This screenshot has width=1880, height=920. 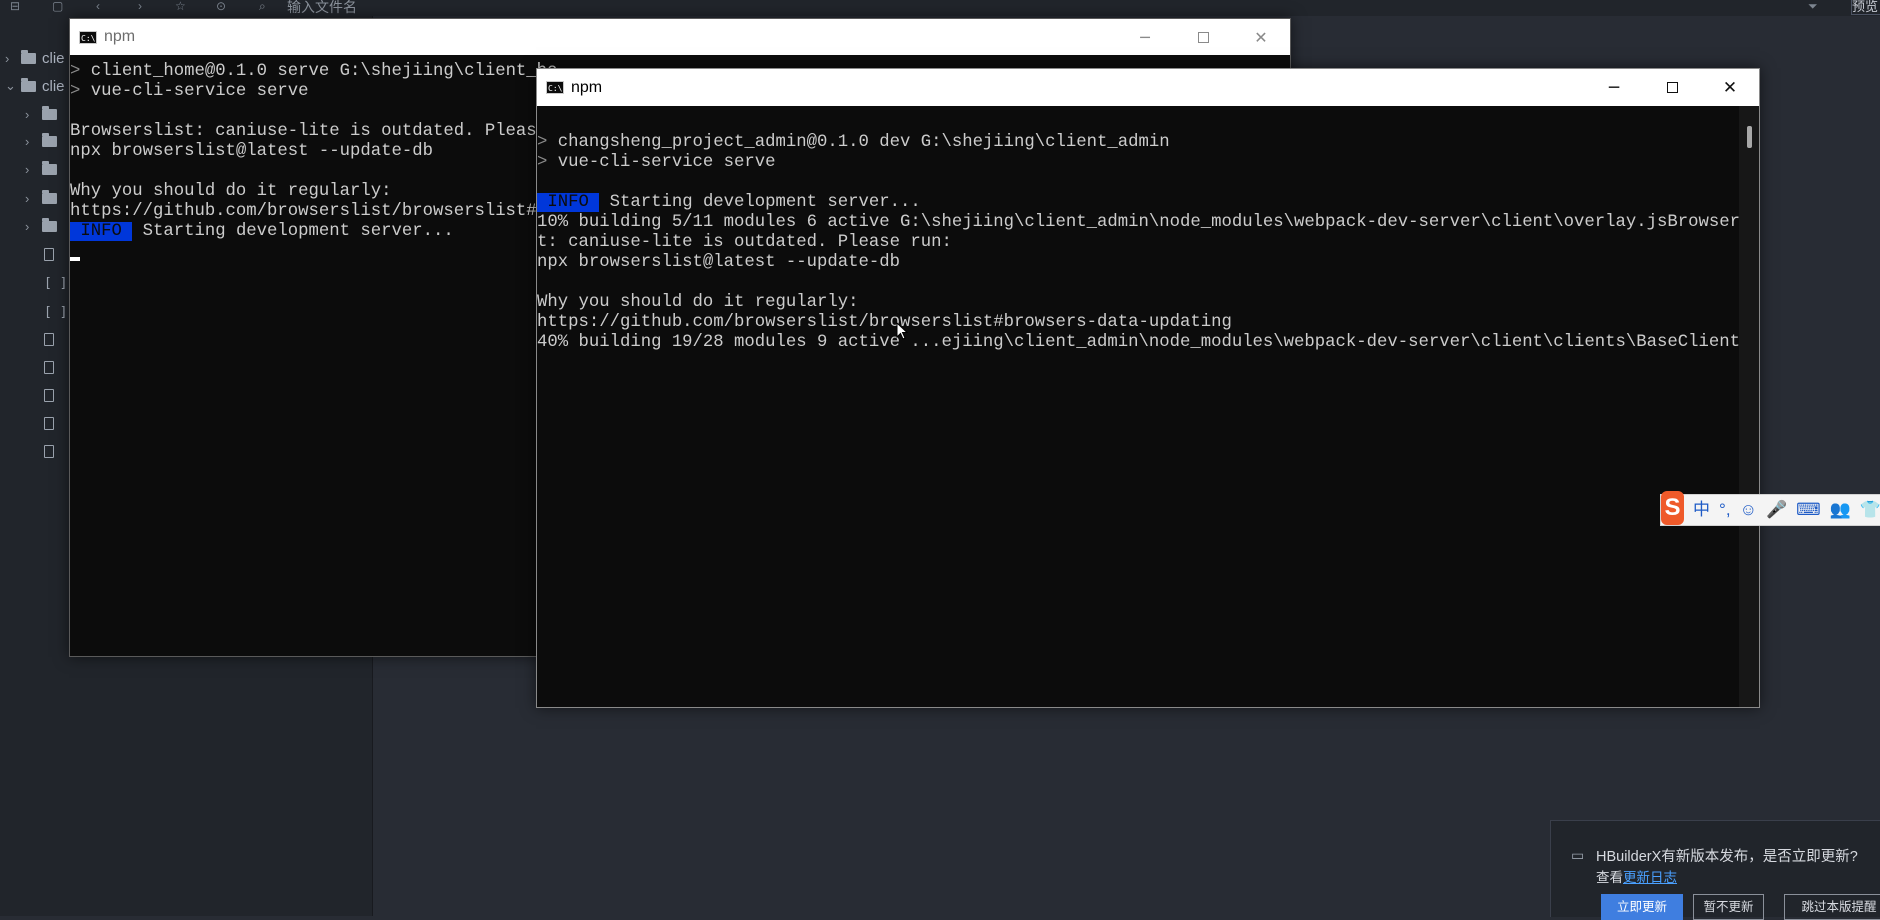 What do you see at coordinates (1813, 6) in the screenshot?
I see `filter-icon: ⏷` at bounding box center [1813, 6].